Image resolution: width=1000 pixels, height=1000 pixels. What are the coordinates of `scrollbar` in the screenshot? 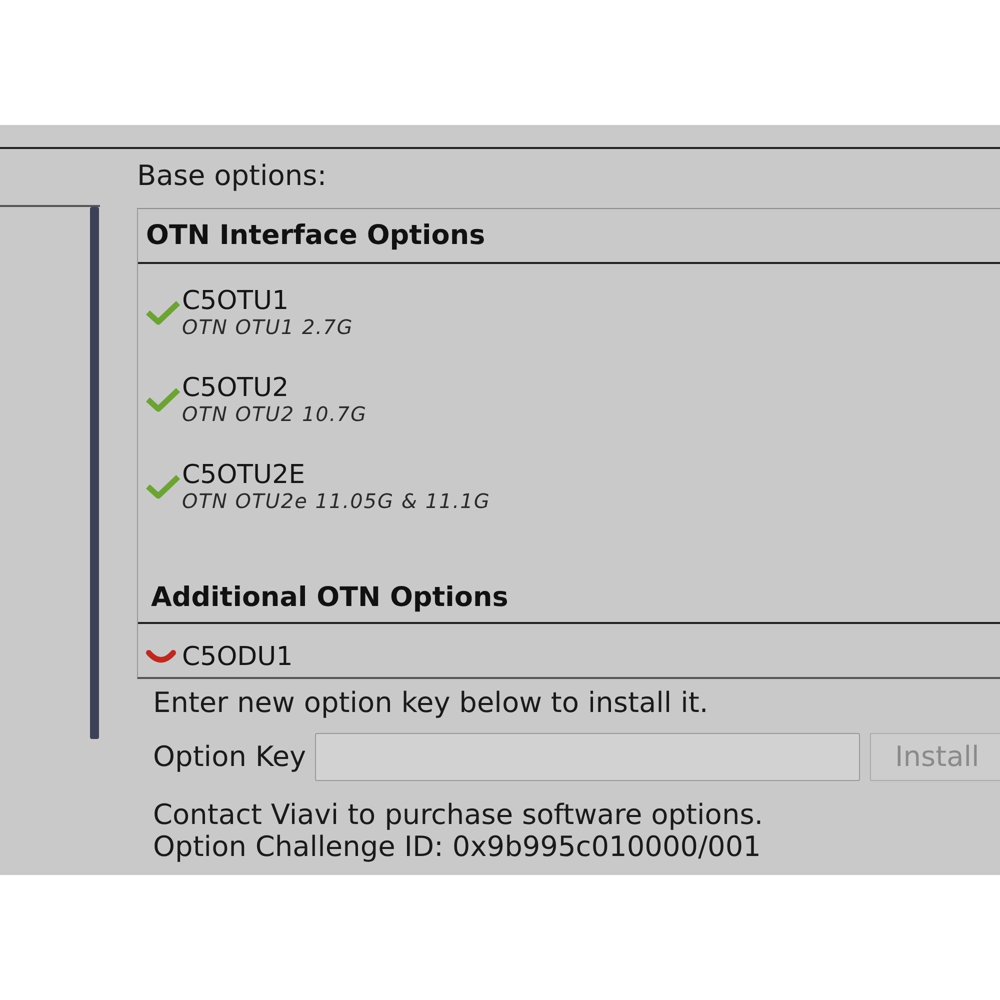 It's located at (94, 473).